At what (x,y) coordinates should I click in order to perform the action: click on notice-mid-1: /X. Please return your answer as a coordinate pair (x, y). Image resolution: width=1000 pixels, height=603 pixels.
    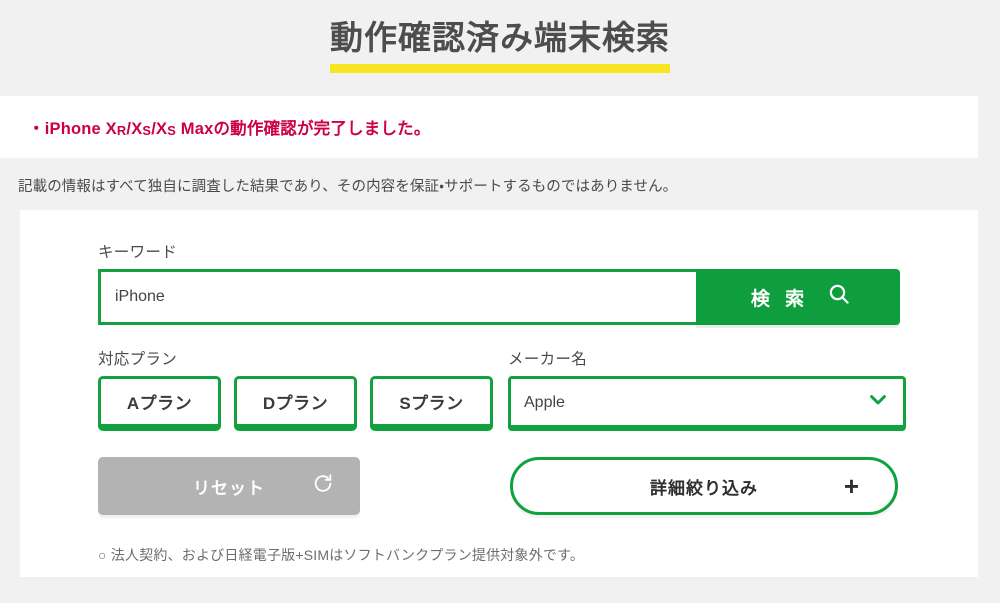
    Looking at the image, I should click on (134, 129).